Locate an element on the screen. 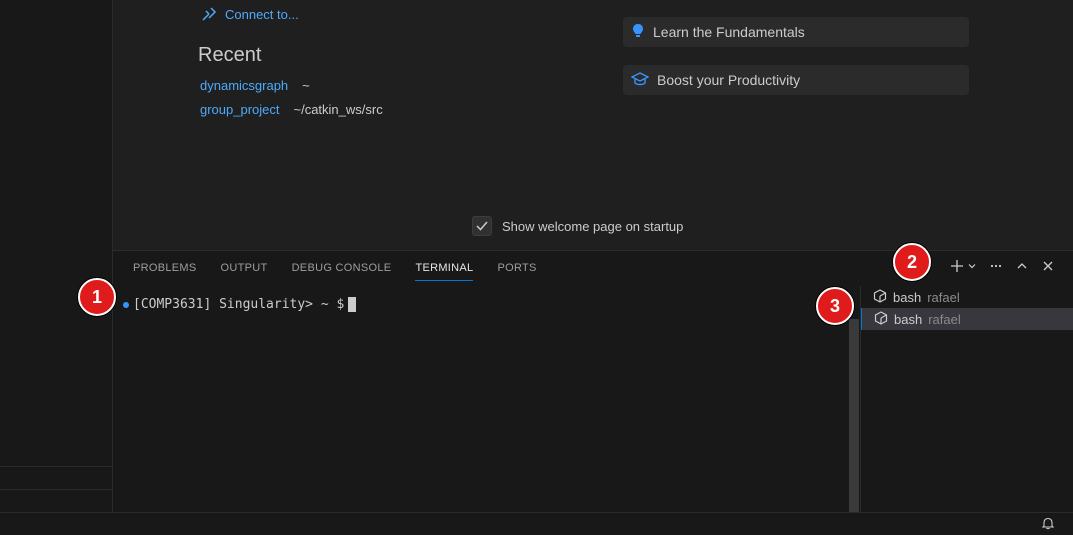 The width and height of the screenshot is (1073, 535). mortarboard-icon is located at coordinates (640, 80).